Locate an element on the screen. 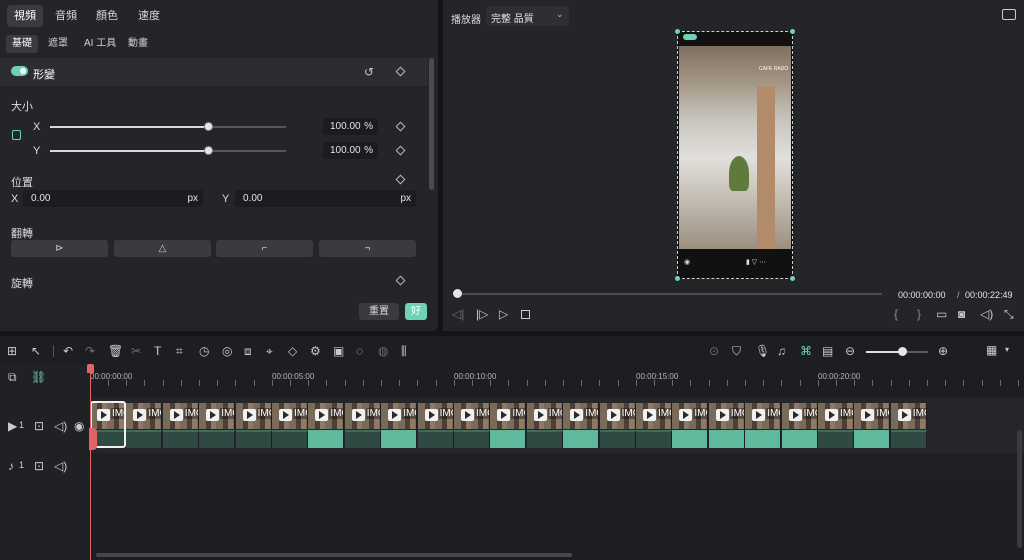  tab-color: 顏色 is located at coordinates (107, 16).